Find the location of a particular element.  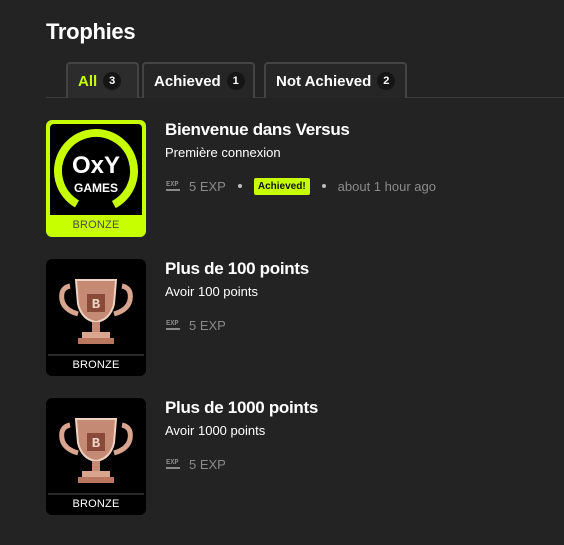

page-title: Trophies is located at coordinates (91, 31).